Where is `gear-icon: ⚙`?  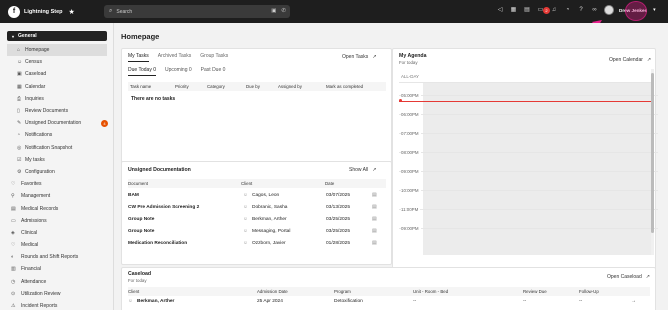 gear-icon: ⚙ is located at coordinates (19, 171).